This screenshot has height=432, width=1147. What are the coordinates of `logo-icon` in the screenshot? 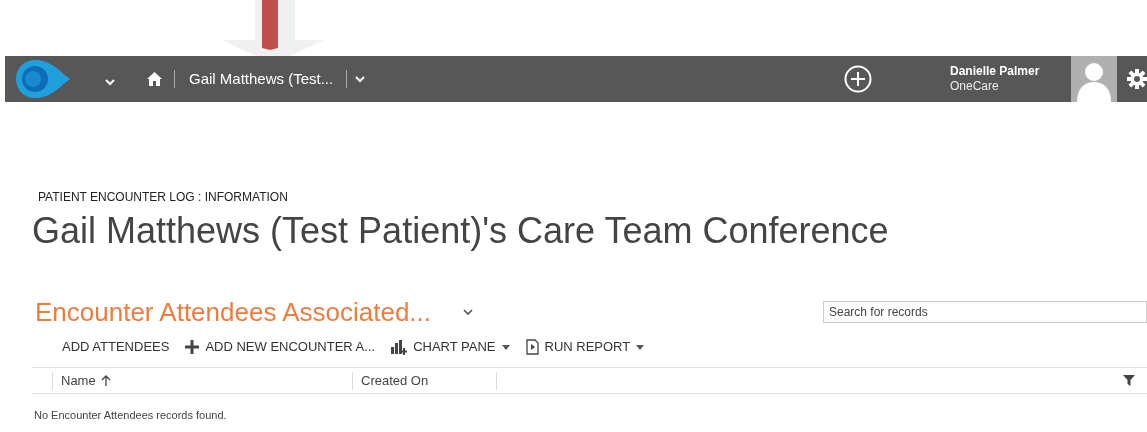 It's located at (43, 79).